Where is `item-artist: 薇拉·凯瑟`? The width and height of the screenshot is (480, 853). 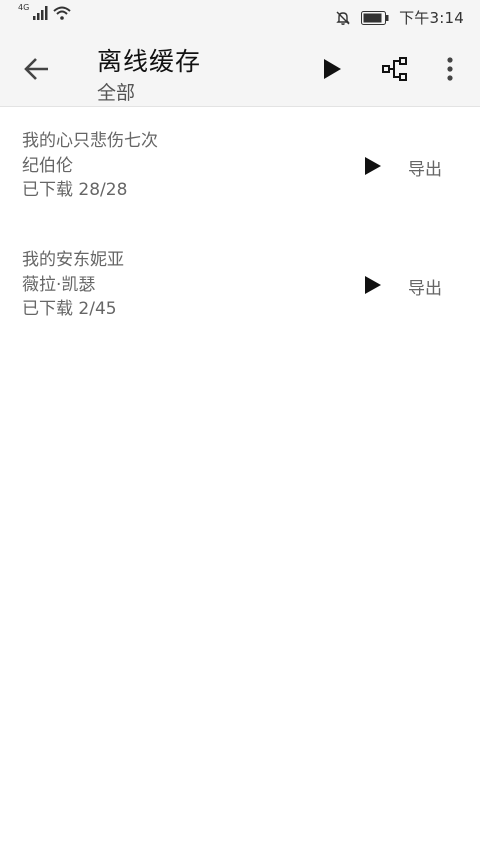 item-artist: 薇拉·凯瑟 is located at coordinates (59, 284).